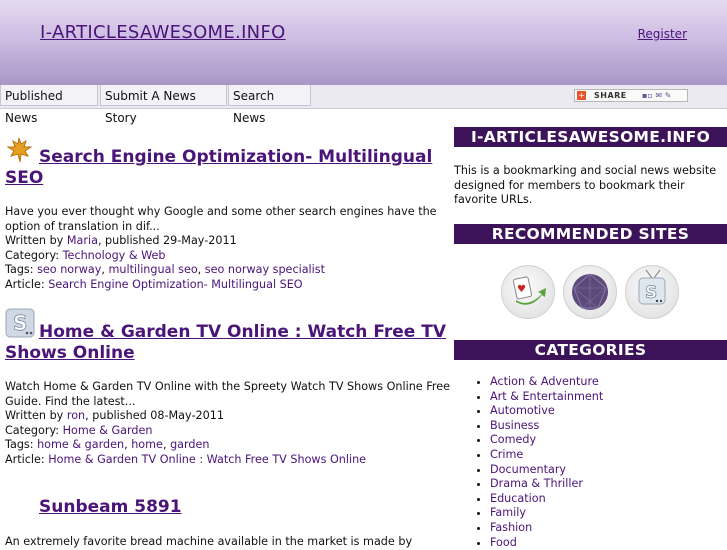  What do you see at coordinates (239, 507) in the screenshot?
I see `story-title: Sunbeam 5891` at bounding box center [239, 507].